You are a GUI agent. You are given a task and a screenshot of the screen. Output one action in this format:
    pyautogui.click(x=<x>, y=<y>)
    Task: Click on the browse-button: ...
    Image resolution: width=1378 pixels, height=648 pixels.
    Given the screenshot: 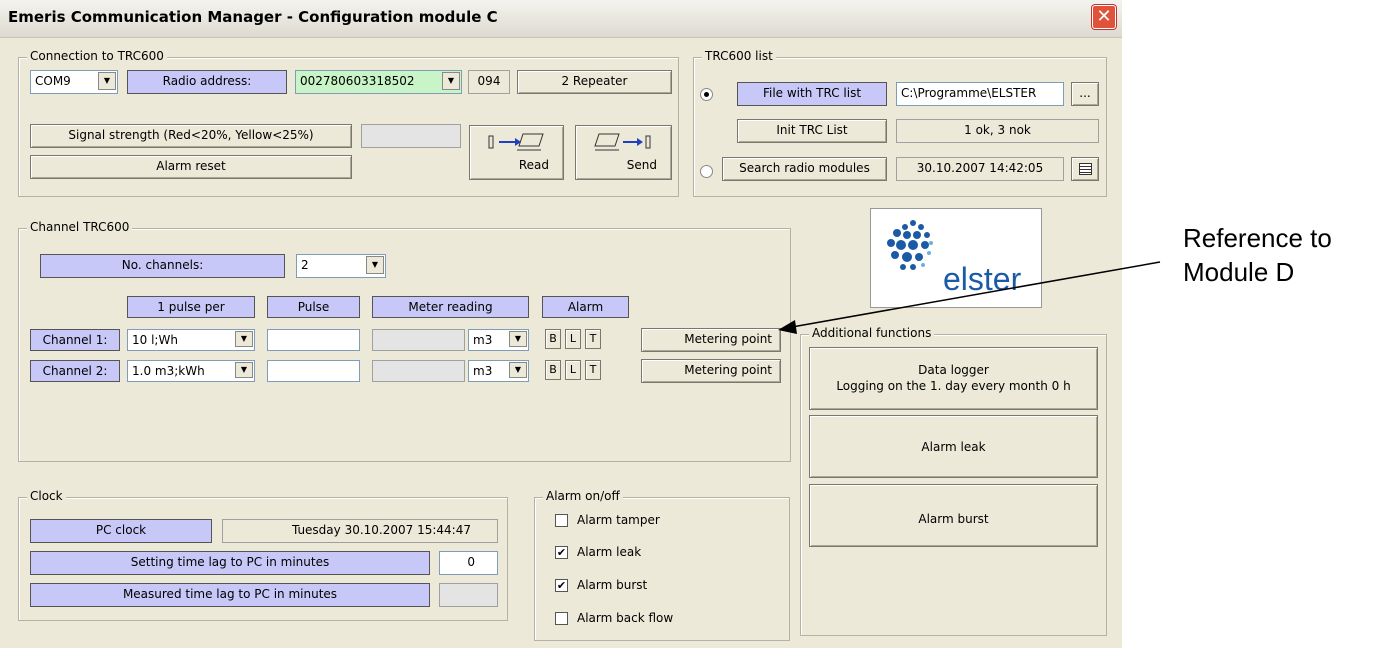 What is the action you would take?
    pyautogui.click(x=1085, y=94)
    